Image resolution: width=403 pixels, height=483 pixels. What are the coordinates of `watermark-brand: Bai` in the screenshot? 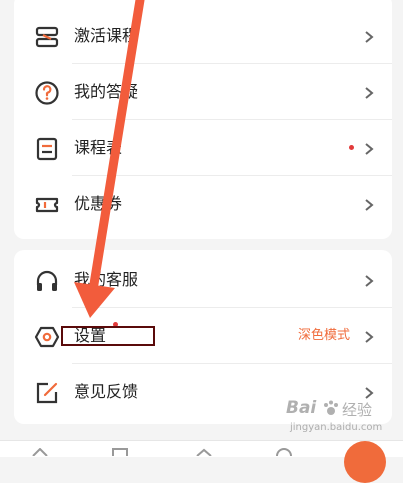 It's located at (301, 408).